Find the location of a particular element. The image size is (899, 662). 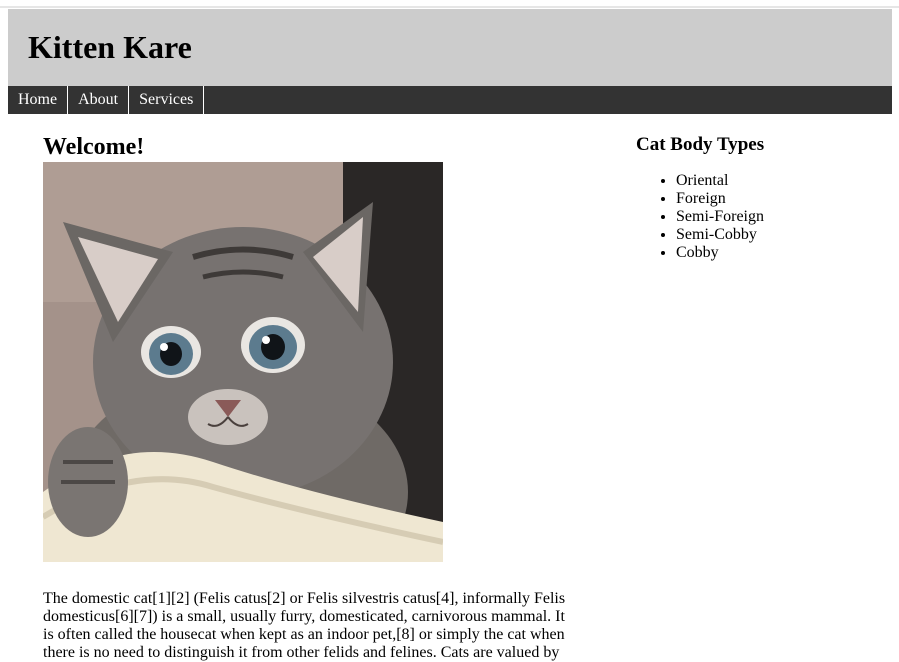

site-header: Kitten Kare is located at coordinates (450, 47).